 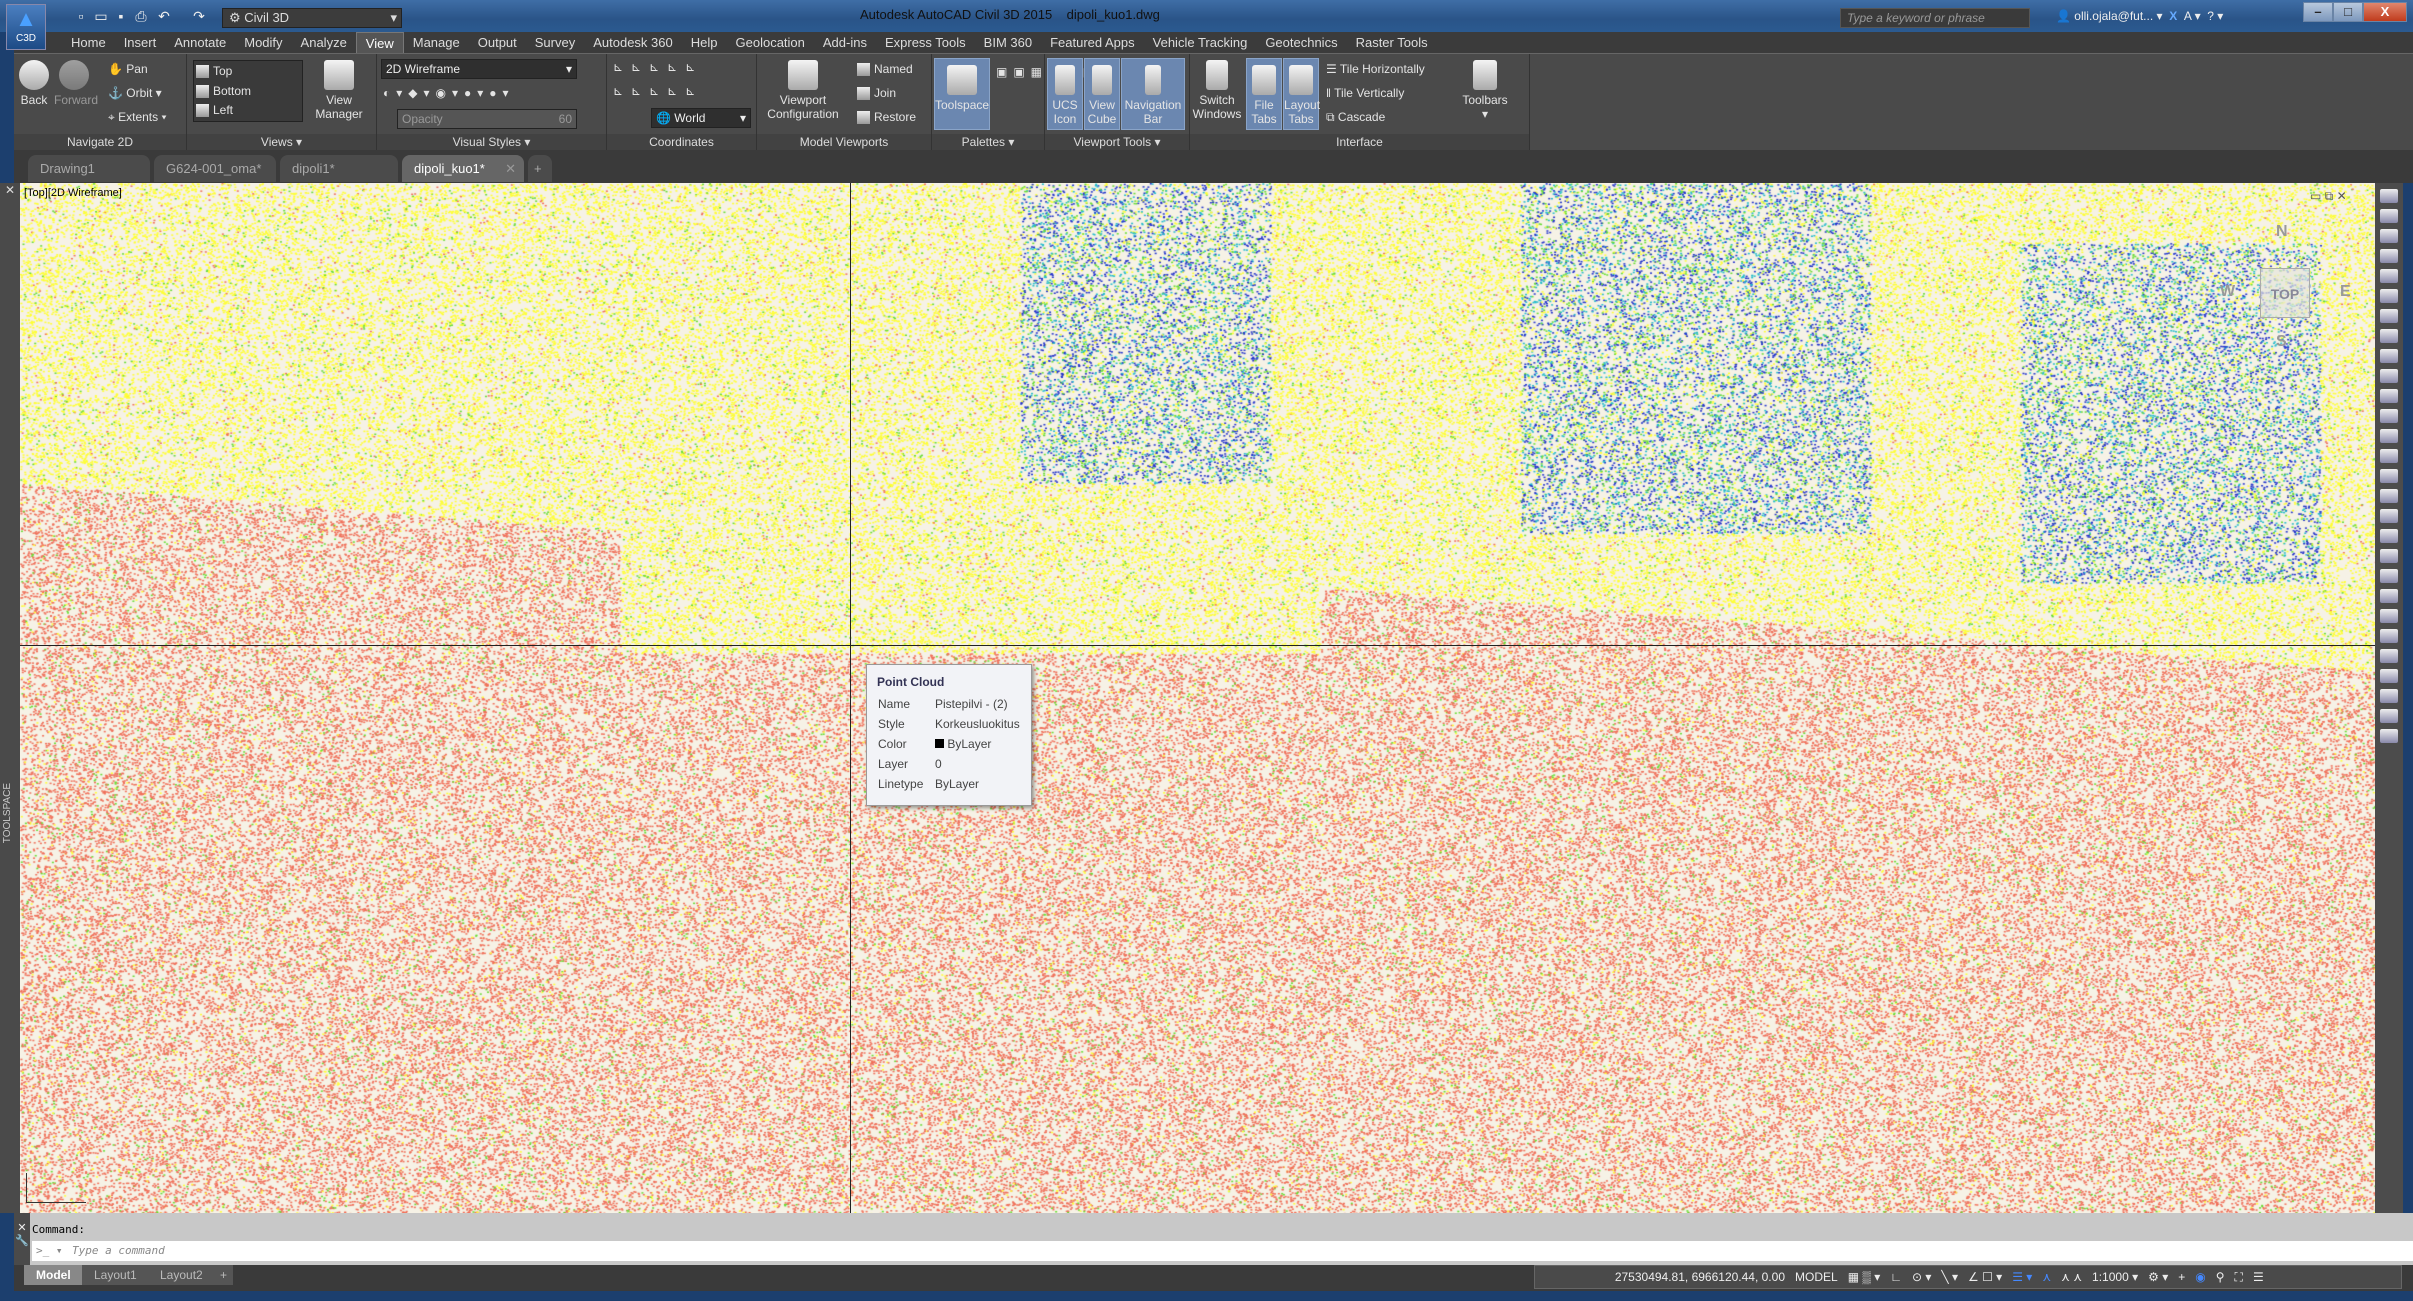 What do you see at coordinates (770, 42) in the screenshot?
I see `ribbon-tab: Geolocation` at bounding box center [770, 42].